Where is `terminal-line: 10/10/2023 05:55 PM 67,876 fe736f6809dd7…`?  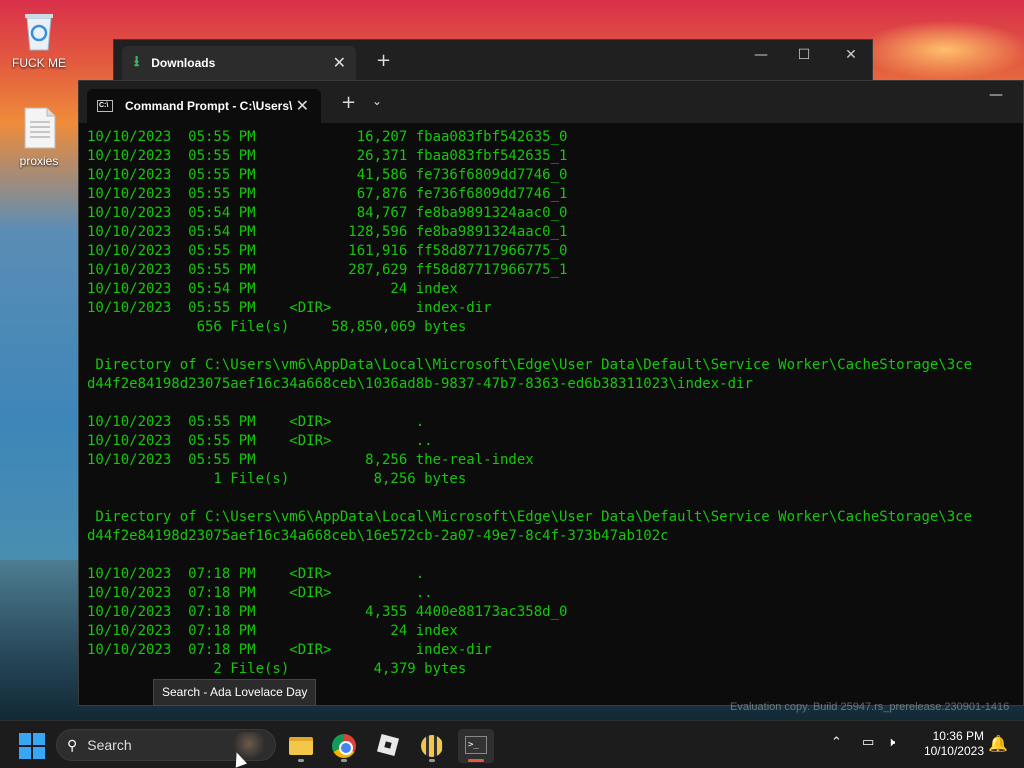 terminal-line: 10/10/2023 05:55 PM 67,876 fe736f6809dd7… is located at coordinates (327, 194).